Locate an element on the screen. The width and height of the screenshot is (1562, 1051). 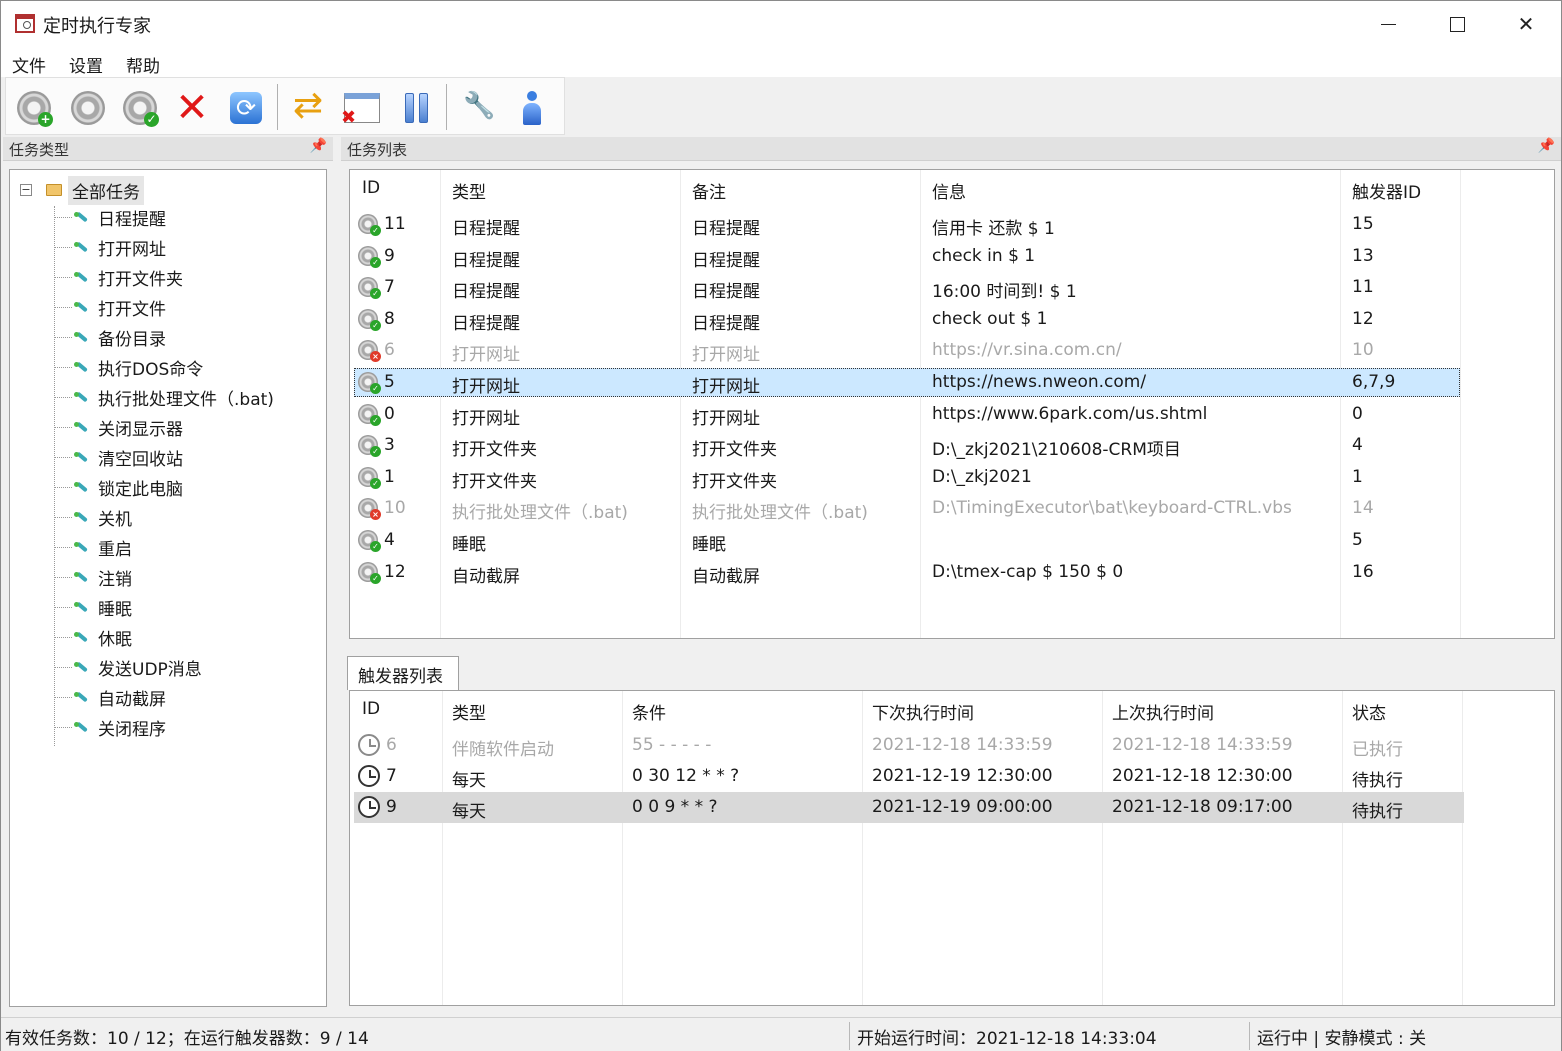
task-row: × 6 打开网址 打开网址 https://vr.sina.com.cn/10 is located at coordinates (952, 350).